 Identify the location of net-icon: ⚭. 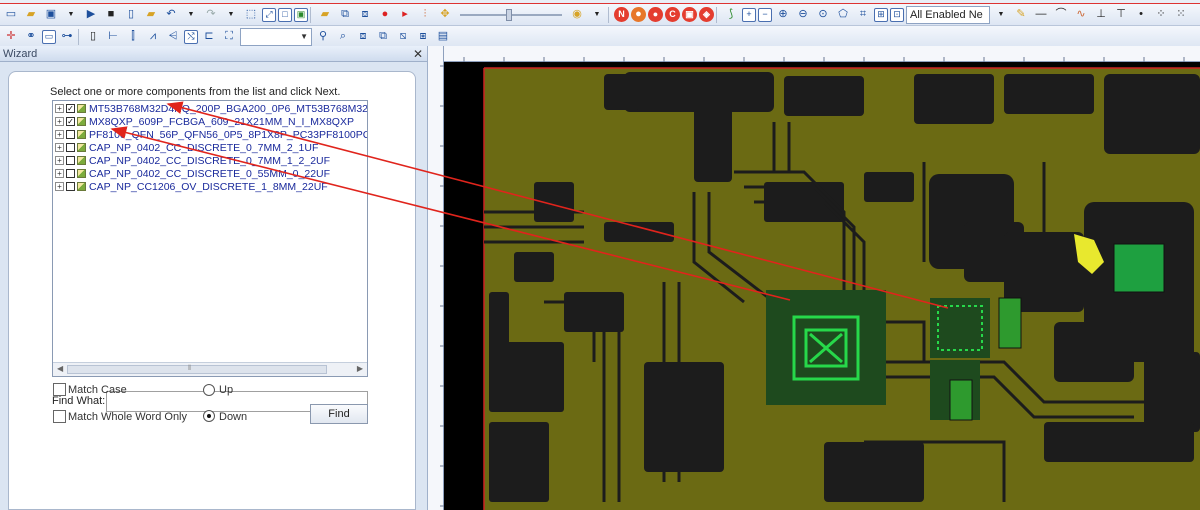
(31, 37).